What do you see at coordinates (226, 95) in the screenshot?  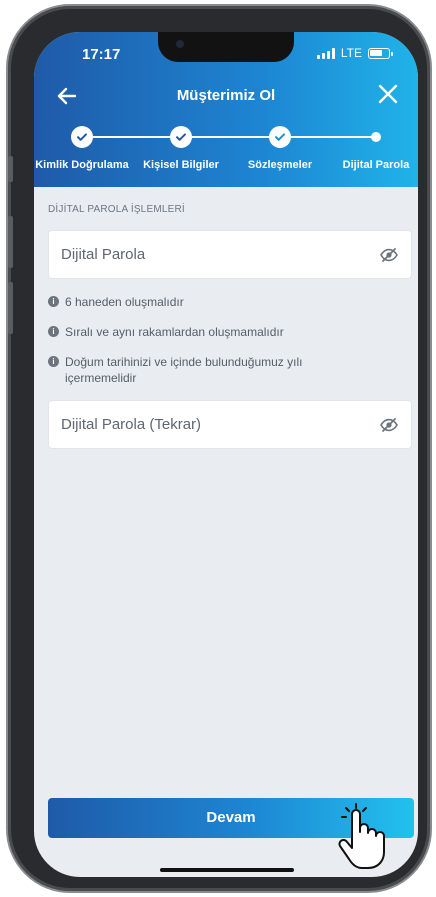 I see `page-title: Müşterimiz Ol` at bounding box center [226, 95].